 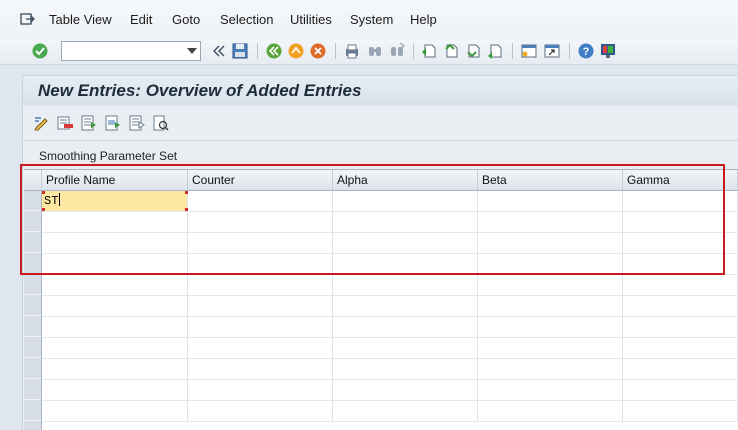 I want to click on exit-menu-icon, so click(x=27, y=19).